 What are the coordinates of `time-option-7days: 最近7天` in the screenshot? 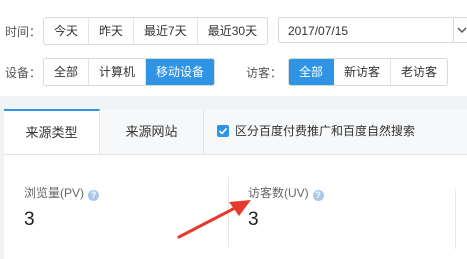 It's located at (166, 31).